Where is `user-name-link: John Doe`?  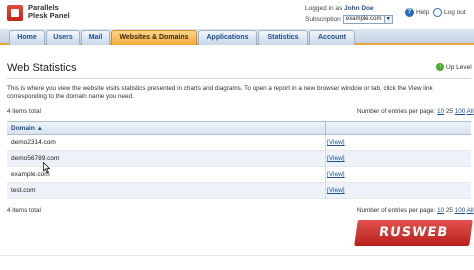
user-name-link: John Doe is located at coordinates (359, 8).